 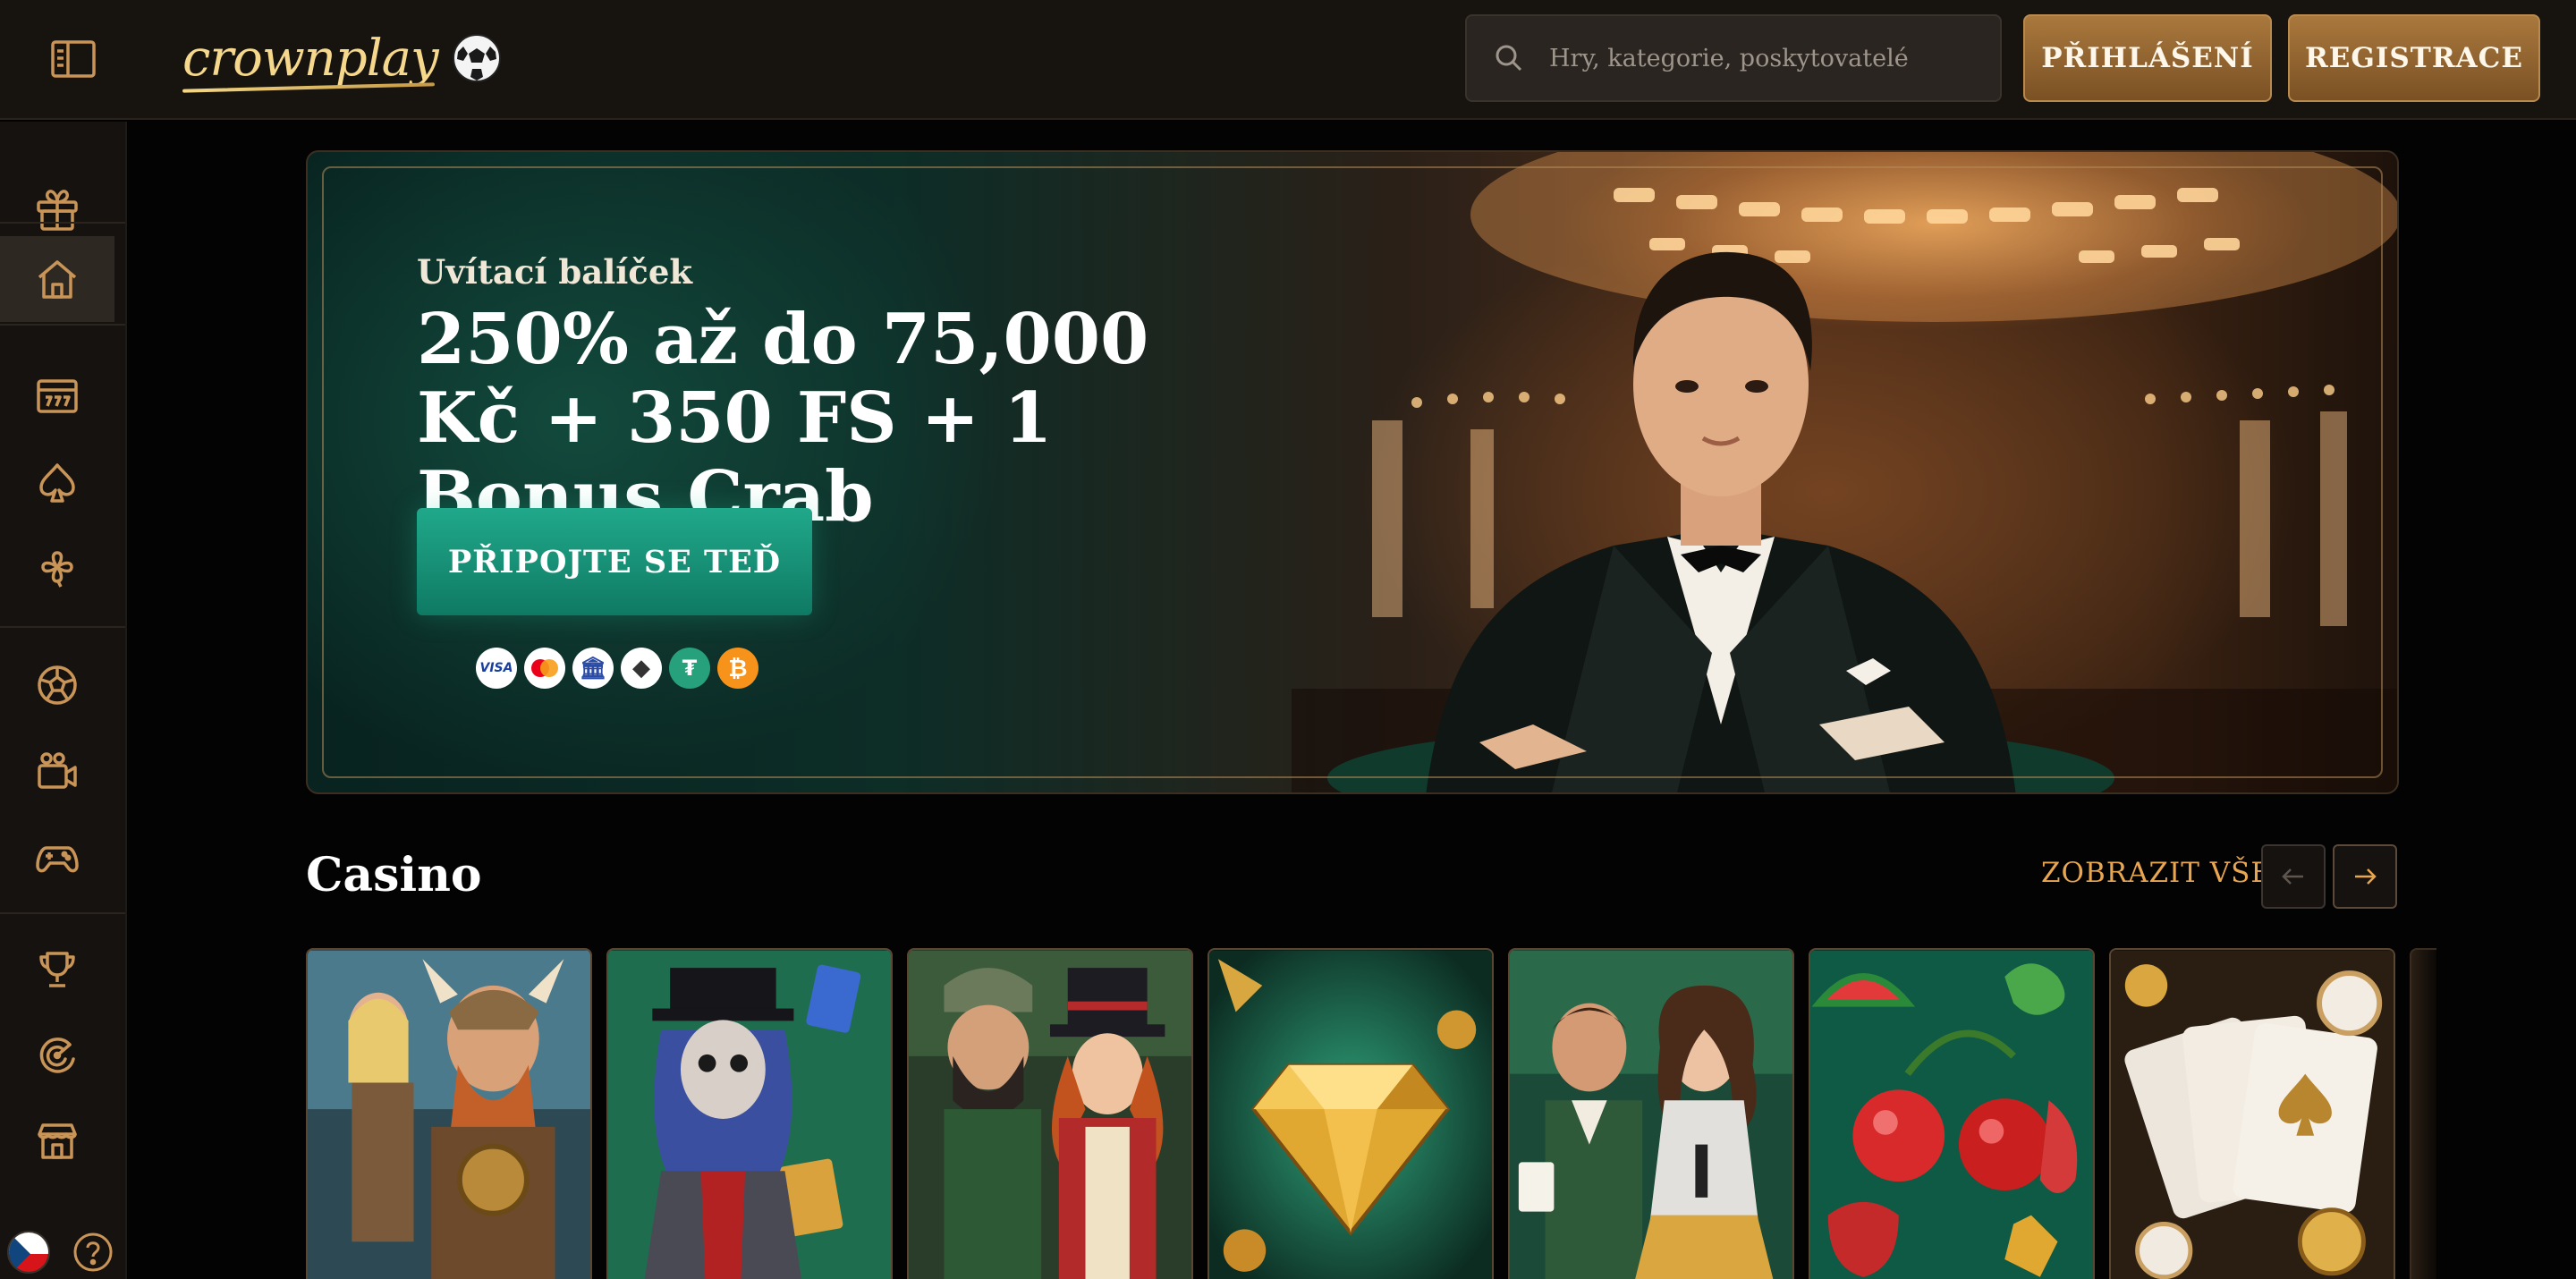 I want to click on search-input, so click(x=1772, y=58).